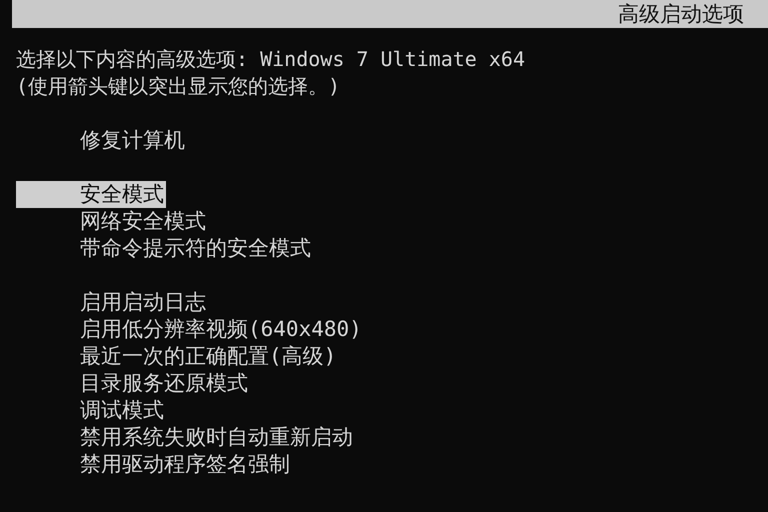  I want to click on boot-option: 网络安全模式, so click(283, 221).